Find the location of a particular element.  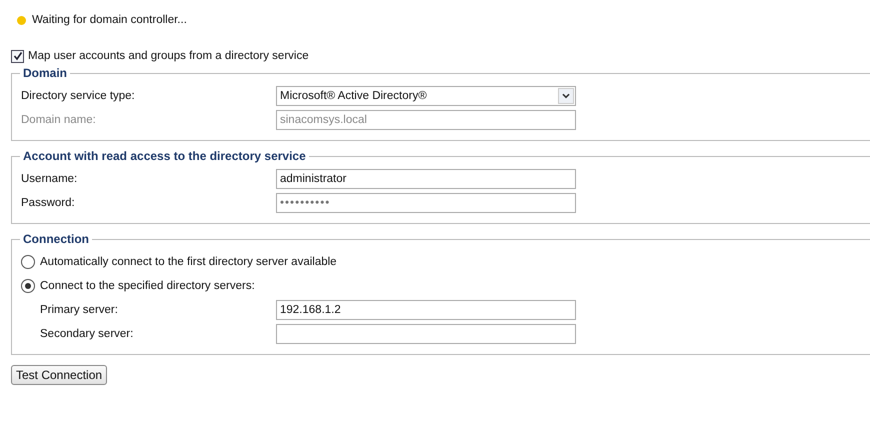

input-field is located at coordinates (426, 334).